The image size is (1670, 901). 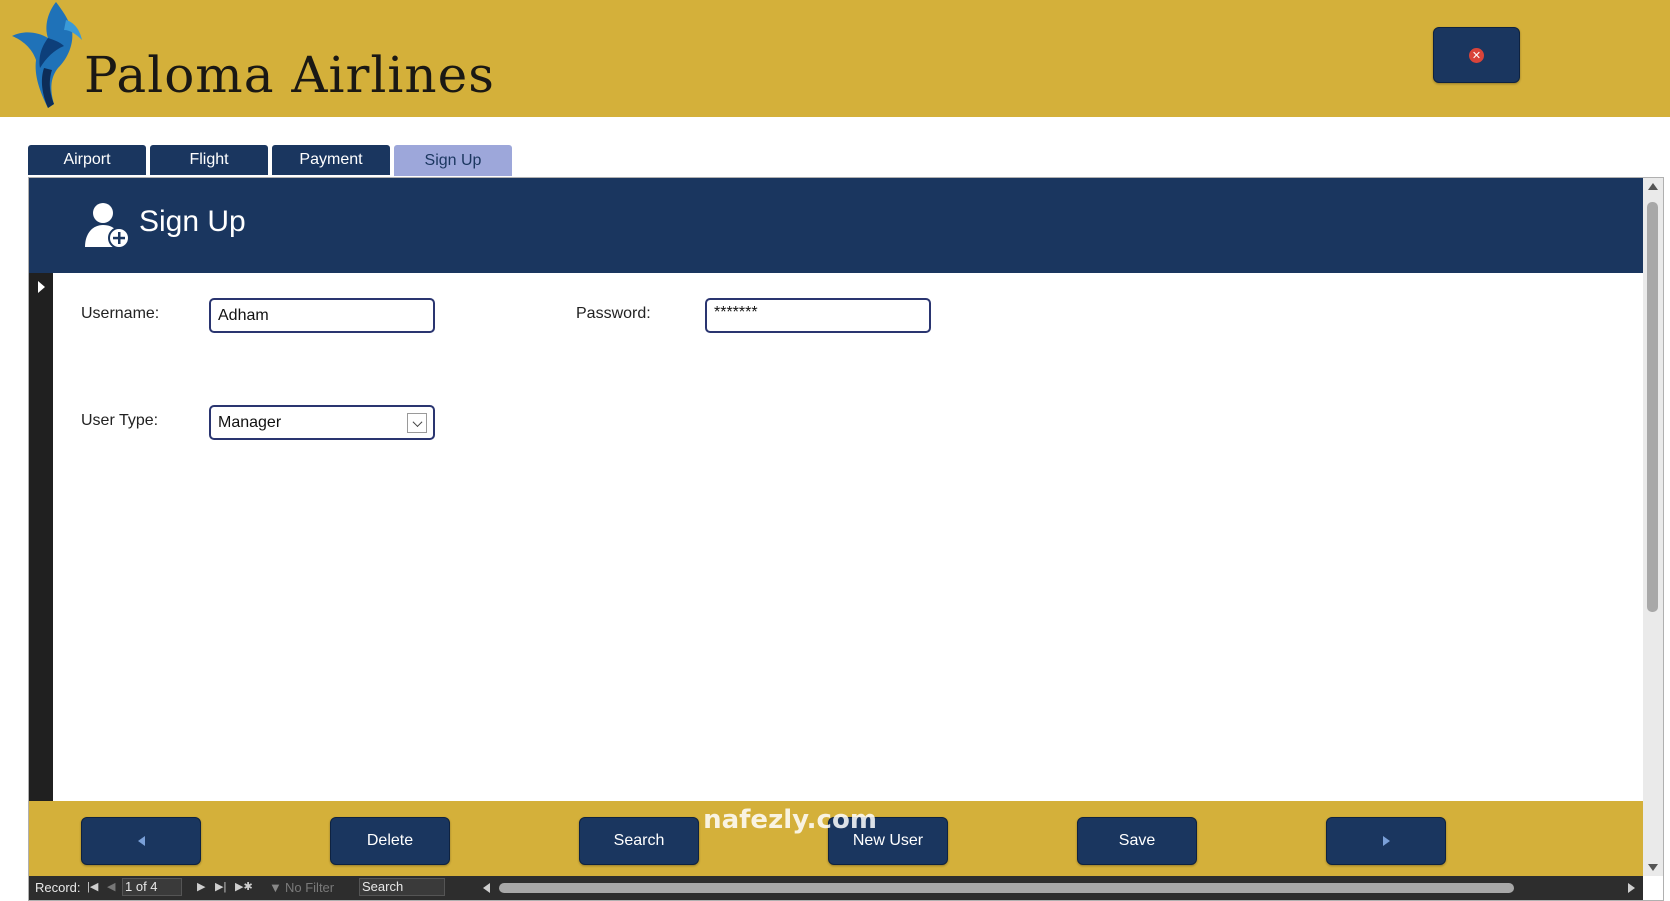 I want to click on next-record-icon: ▶, so click(x=201, y=886).